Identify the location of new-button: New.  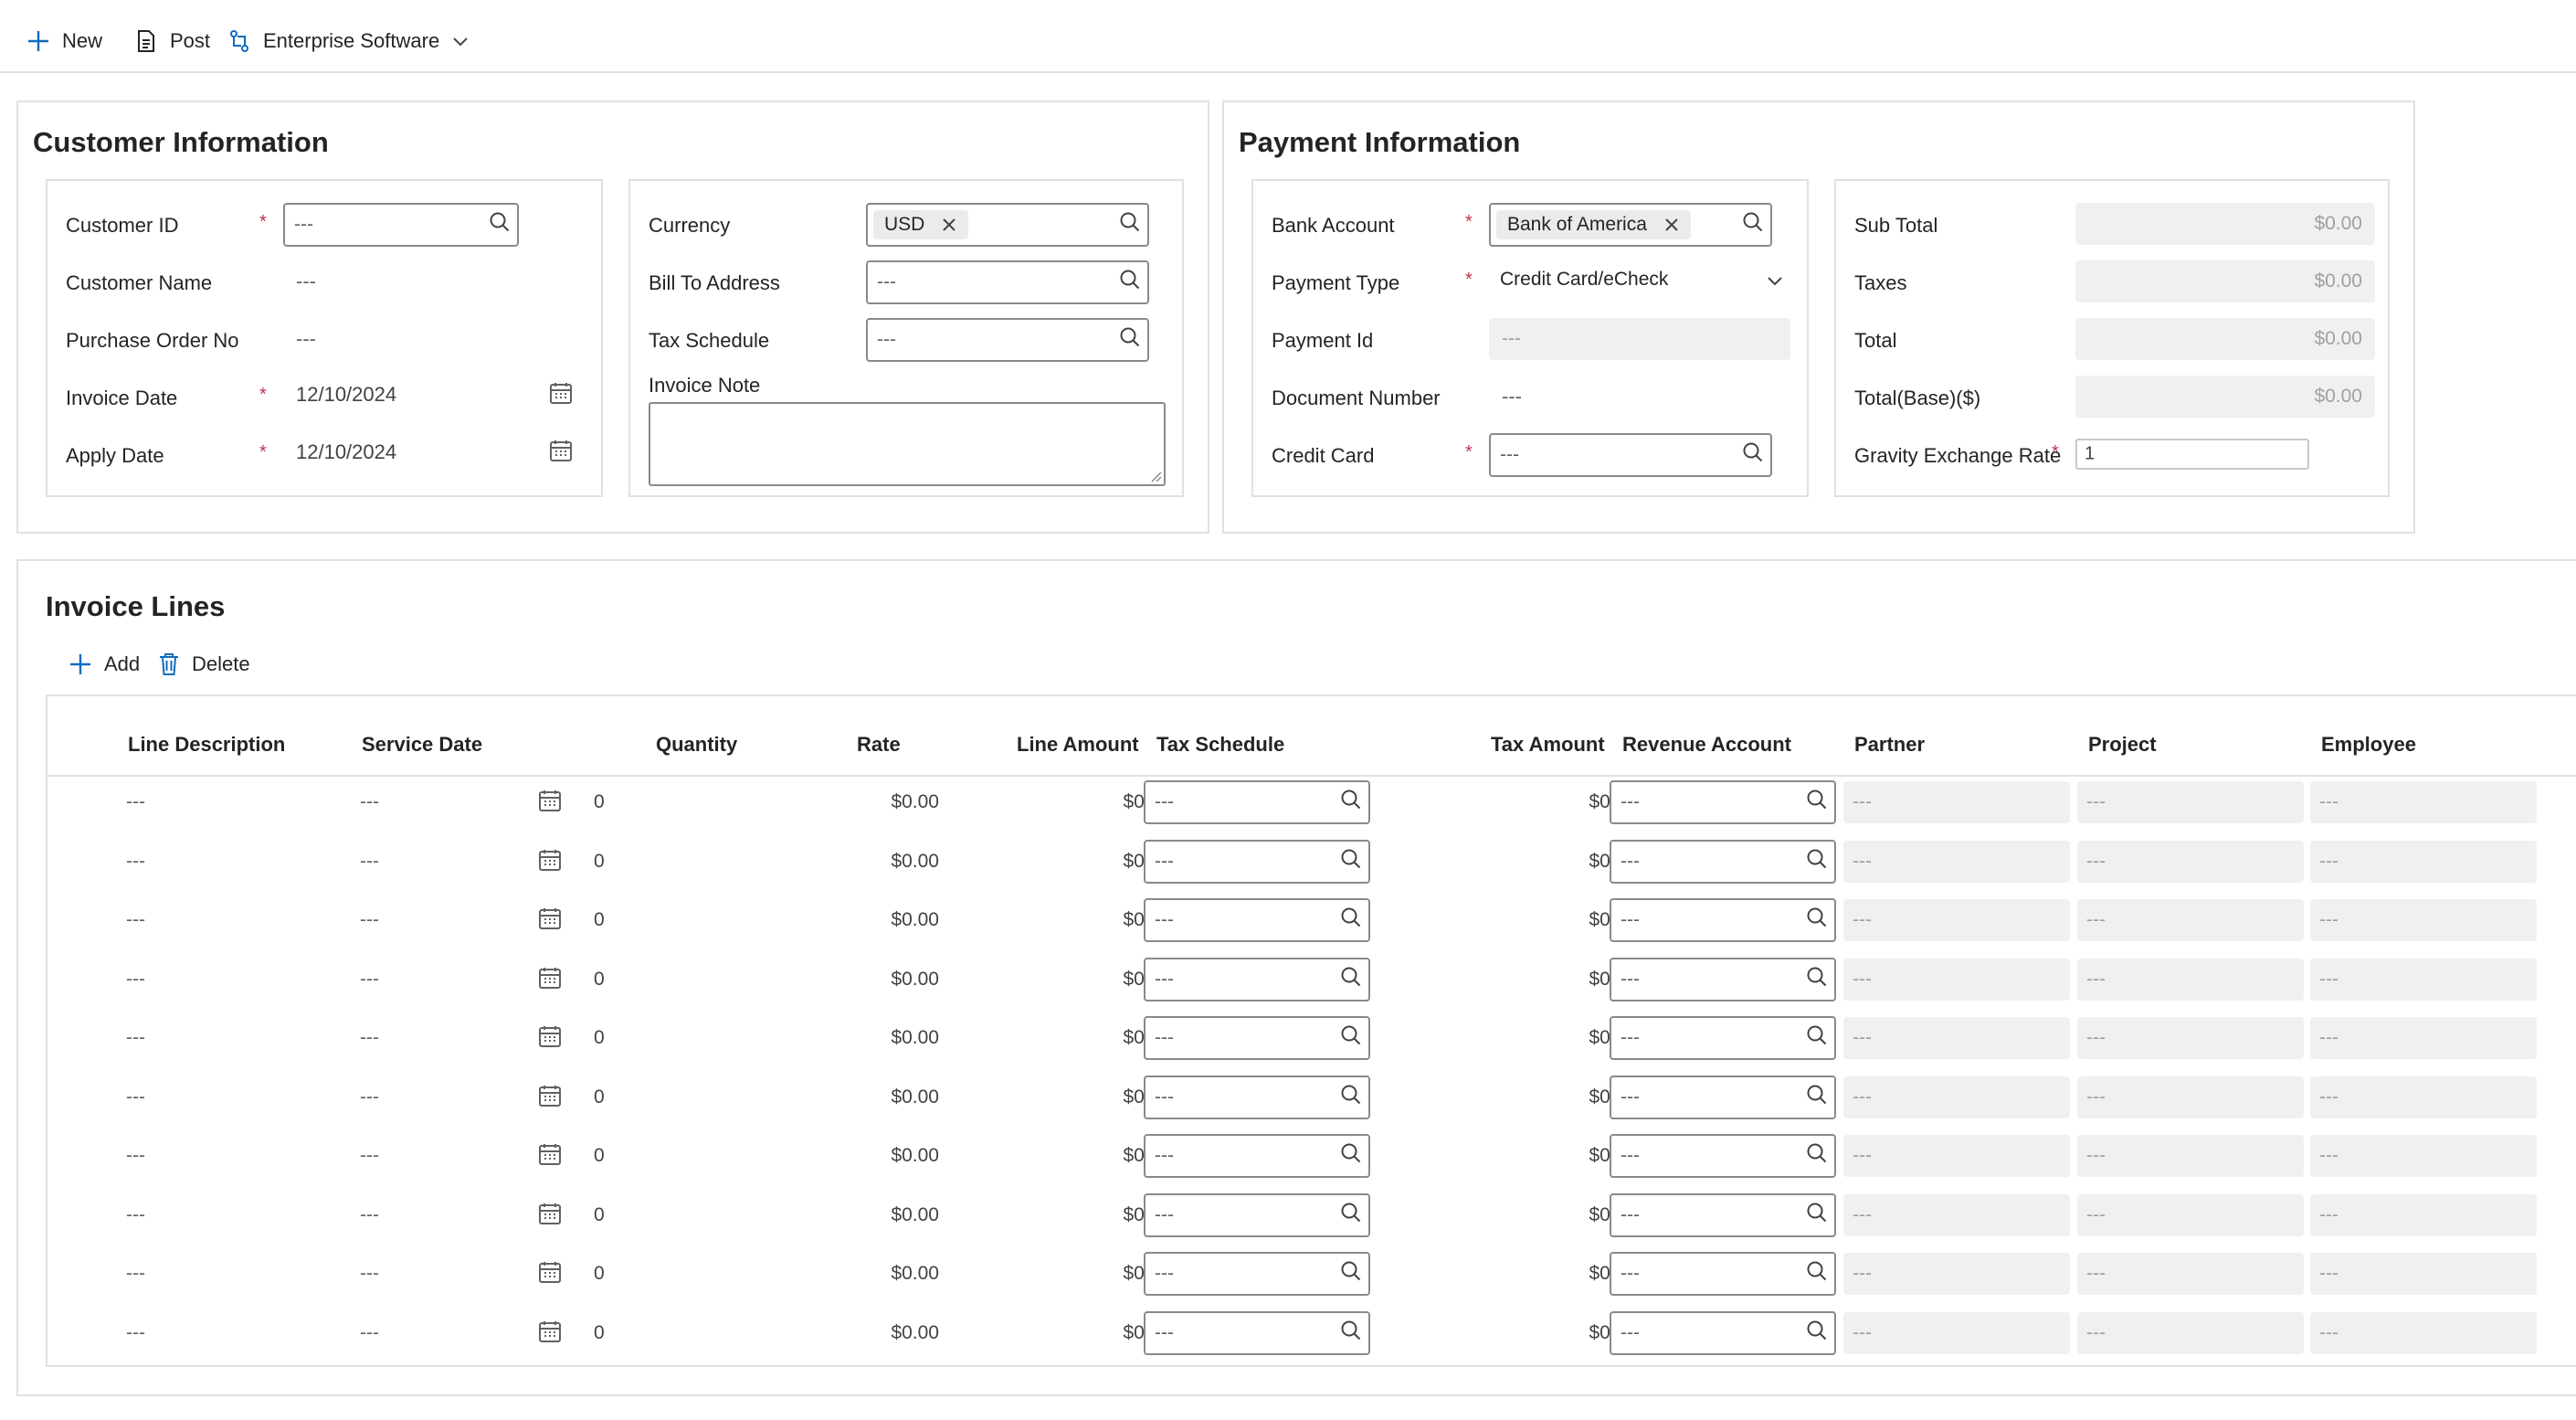
(64, 42).